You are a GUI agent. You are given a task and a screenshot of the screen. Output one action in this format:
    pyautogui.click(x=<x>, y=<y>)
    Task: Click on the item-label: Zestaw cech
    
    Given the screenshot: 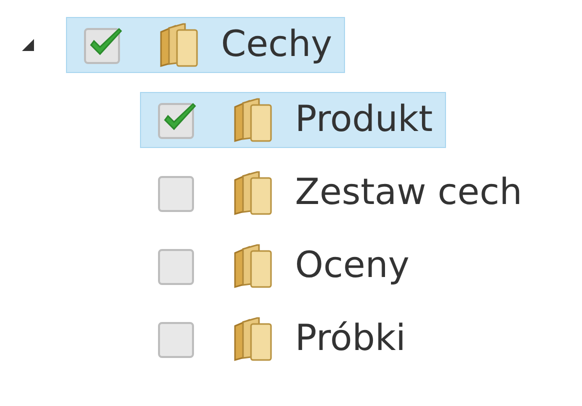 What is the action you would take?
    pyautogui.click(x=408, y=193)
    